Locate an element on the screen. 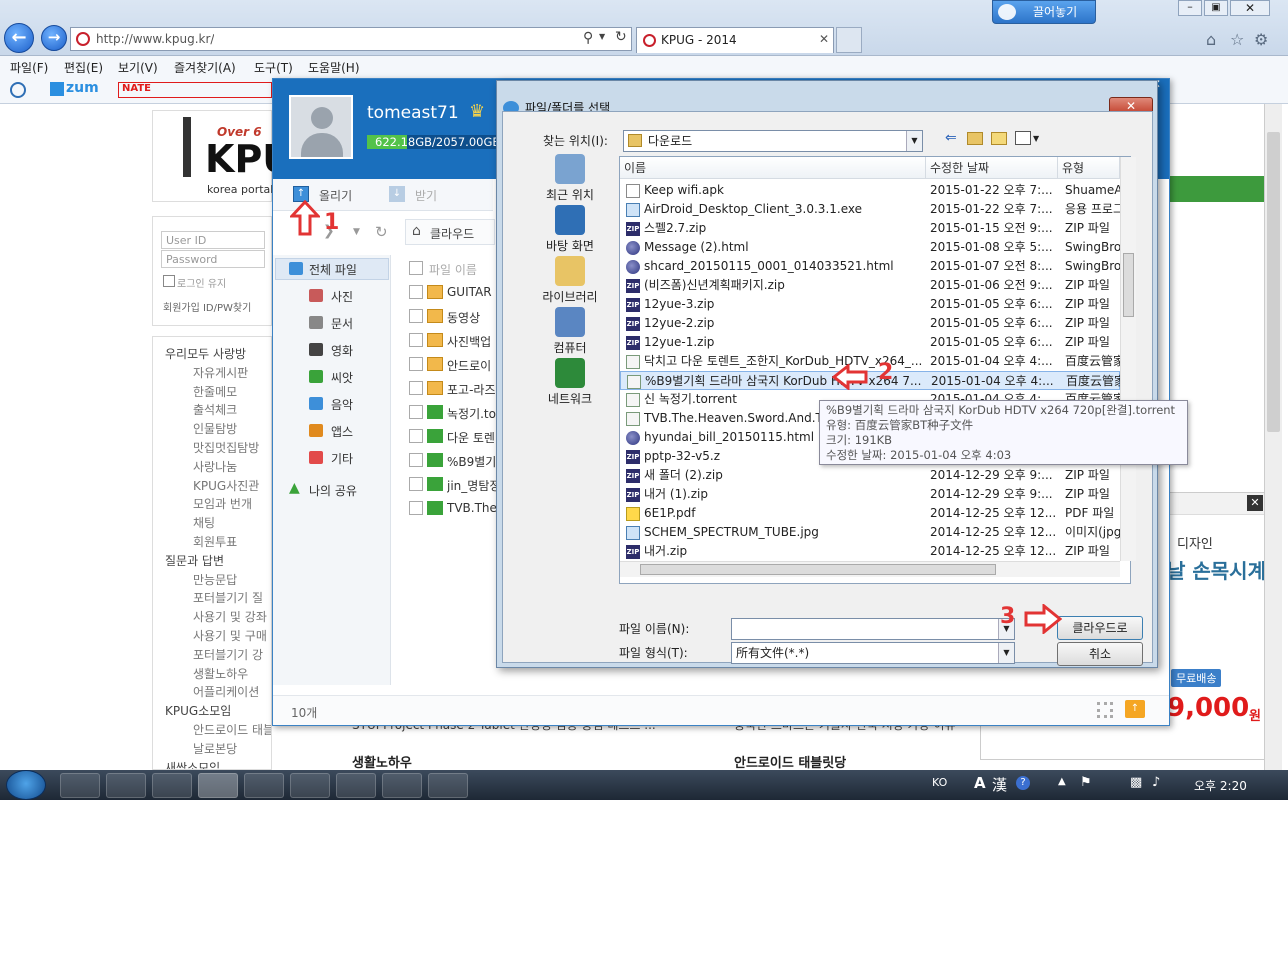 Image resolution: width=1288 pixels, height=966 pixels. sidebar-item-2: 문서 is located at coordinates (342, 323).